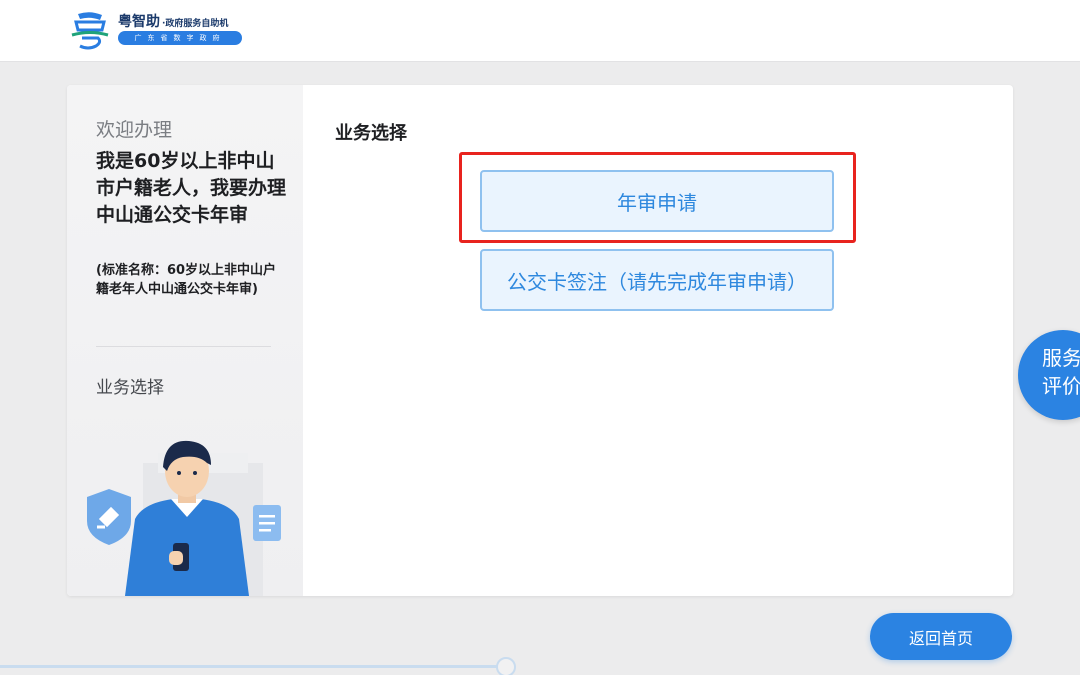 The image size is (1080, 675). Describe the element at coordinates (186, 280) in the screenshot. I see `service-standard-name: (标准名称：60岁以上非中山户籍老年人中山通公交卡年审)` at that location.